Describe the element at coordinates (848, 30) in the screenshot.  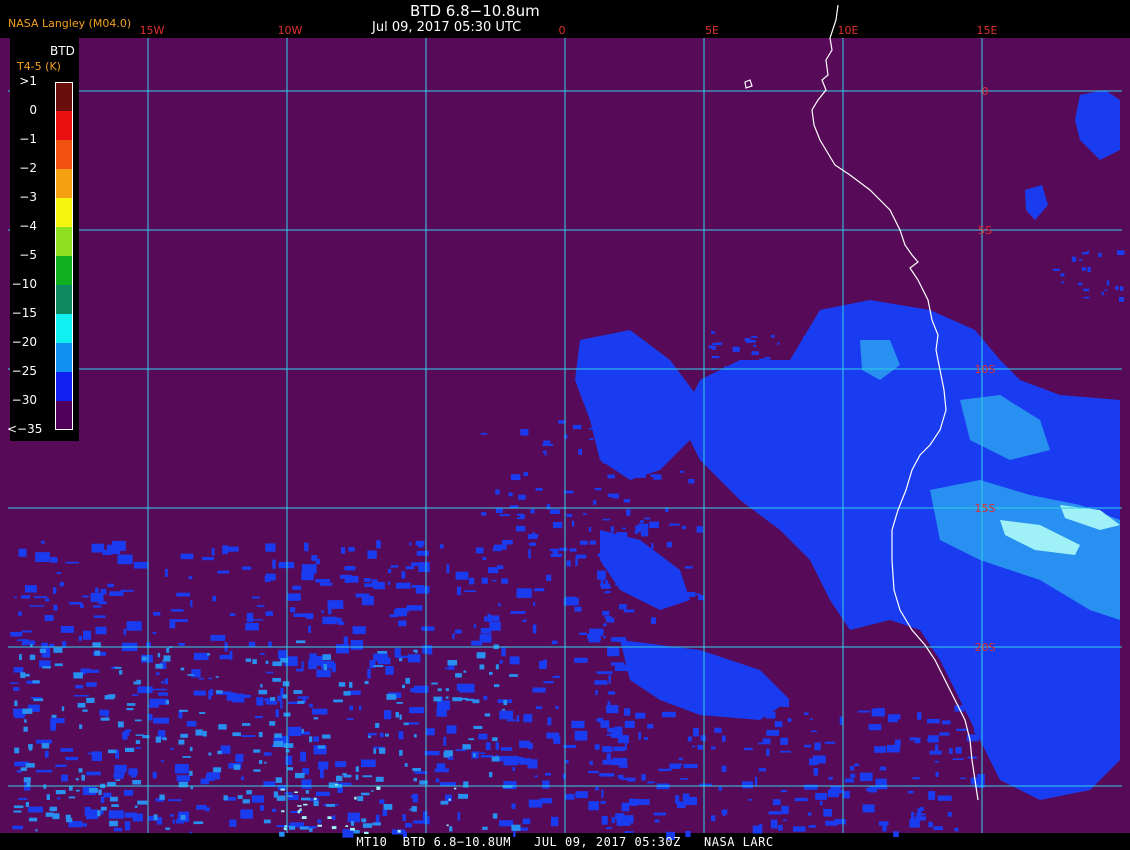
I see `longitude-label: 10E` at that location.